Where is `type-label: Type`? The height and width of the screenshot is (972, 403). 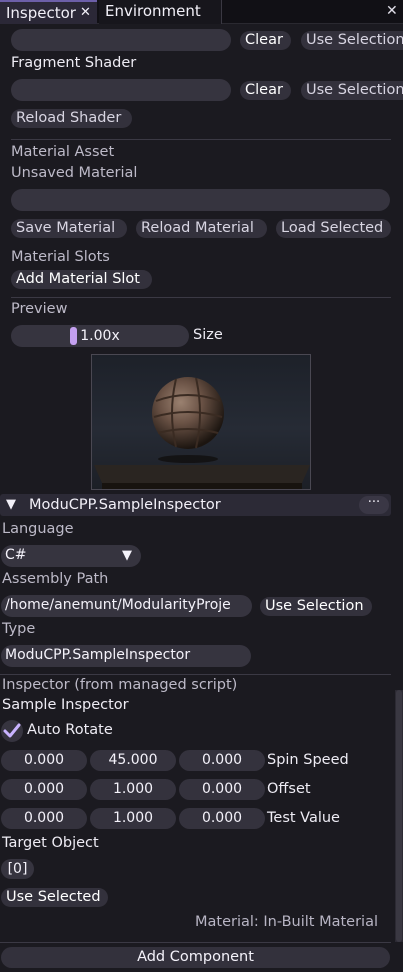
type-label: Type is located at coordinates (19, 629).